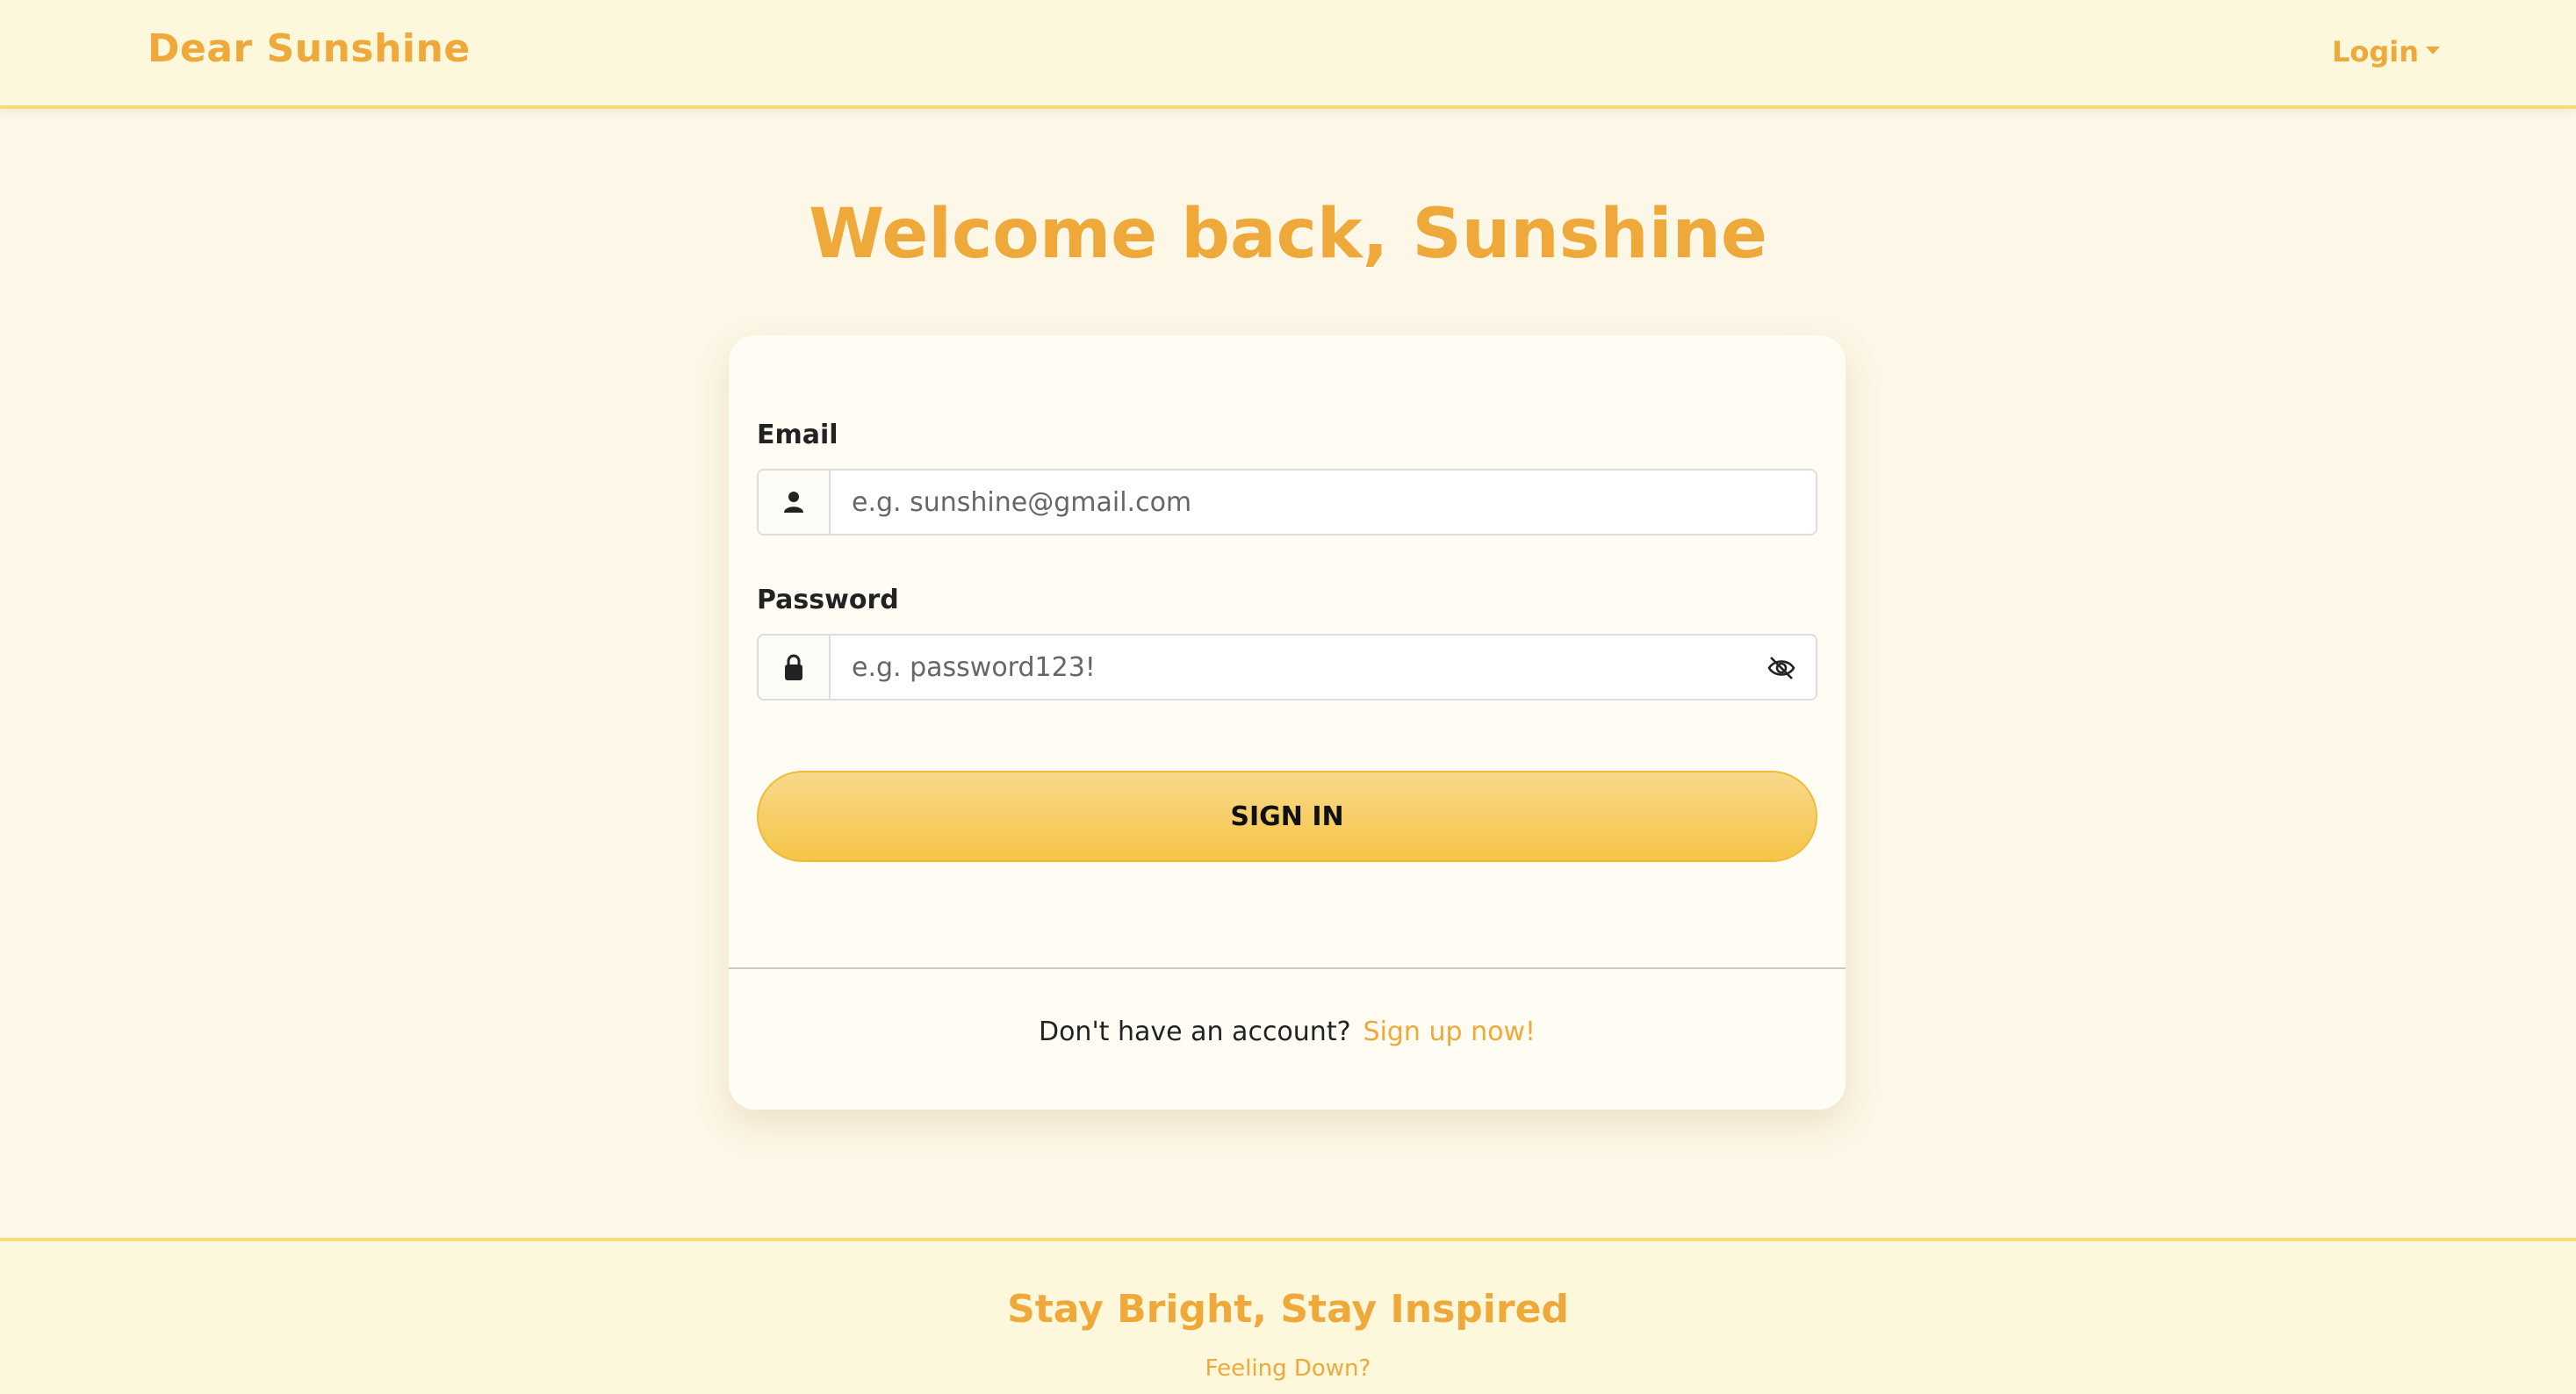 The height and width of the screenshot is (1394, 2576). What do you see at coordinates (2433, 50) in the screenshot?
I see `chevron-down-icon` at bounding box center [2433, 50].